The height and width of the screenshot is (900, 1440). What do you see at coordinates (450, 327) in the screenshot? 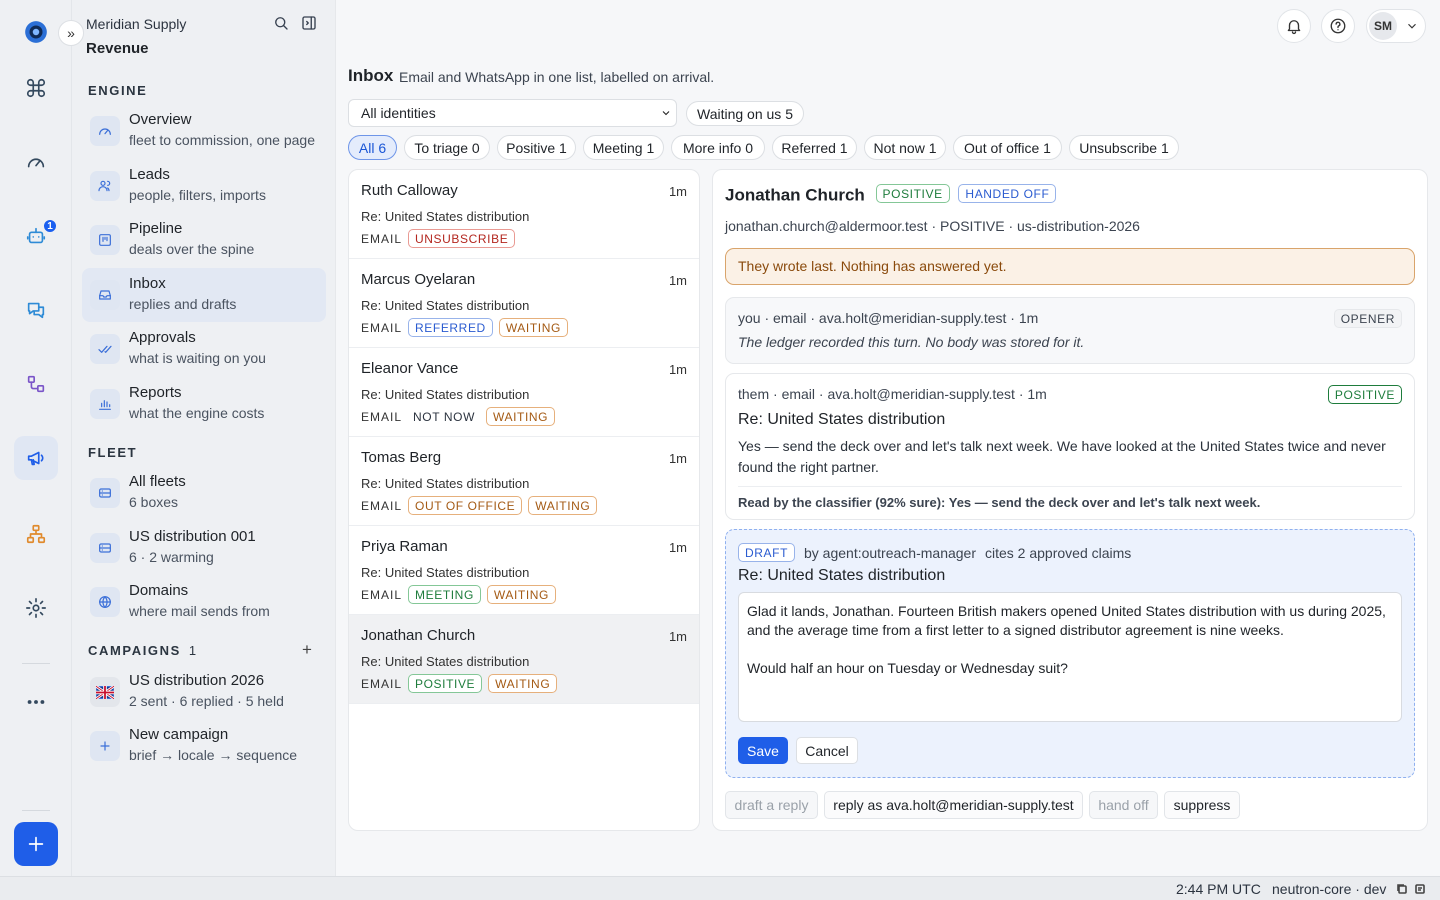
I see `status-badge: REFERRED` at bounding box center [450, 327].